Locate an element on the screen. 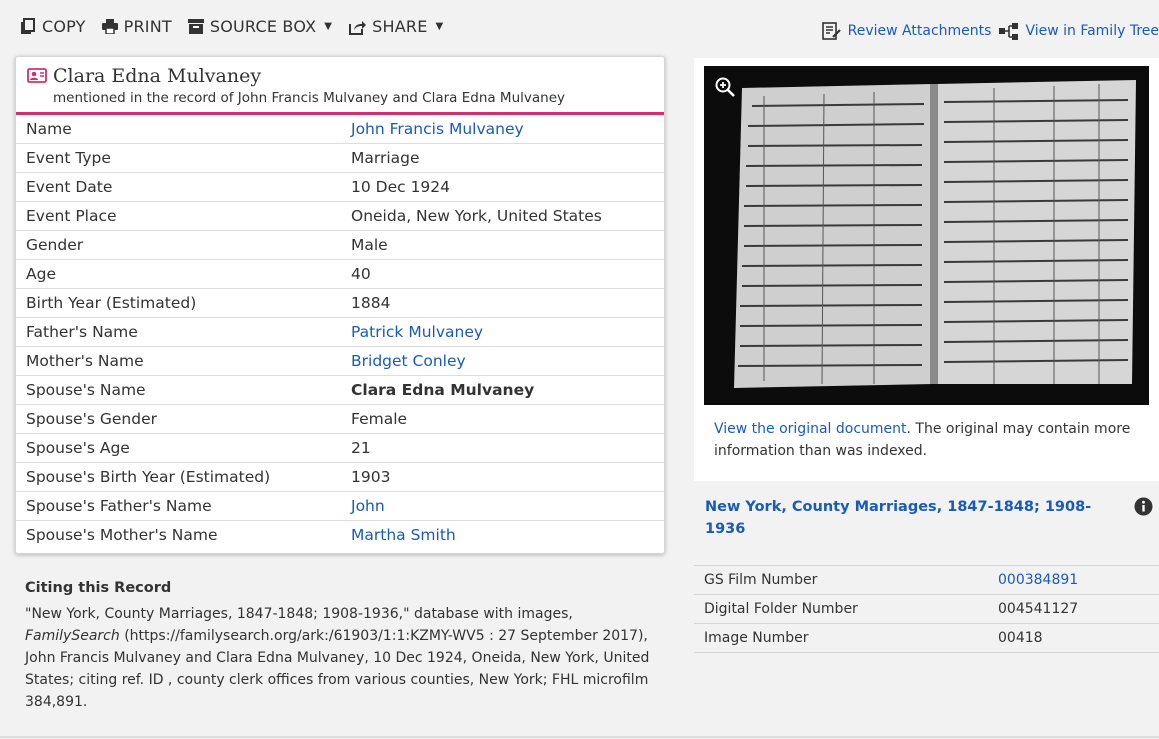 Image resolution: width=1159 pixels, height=739 pixels. fact-label: Event Place is located at coordinates (178, 216).